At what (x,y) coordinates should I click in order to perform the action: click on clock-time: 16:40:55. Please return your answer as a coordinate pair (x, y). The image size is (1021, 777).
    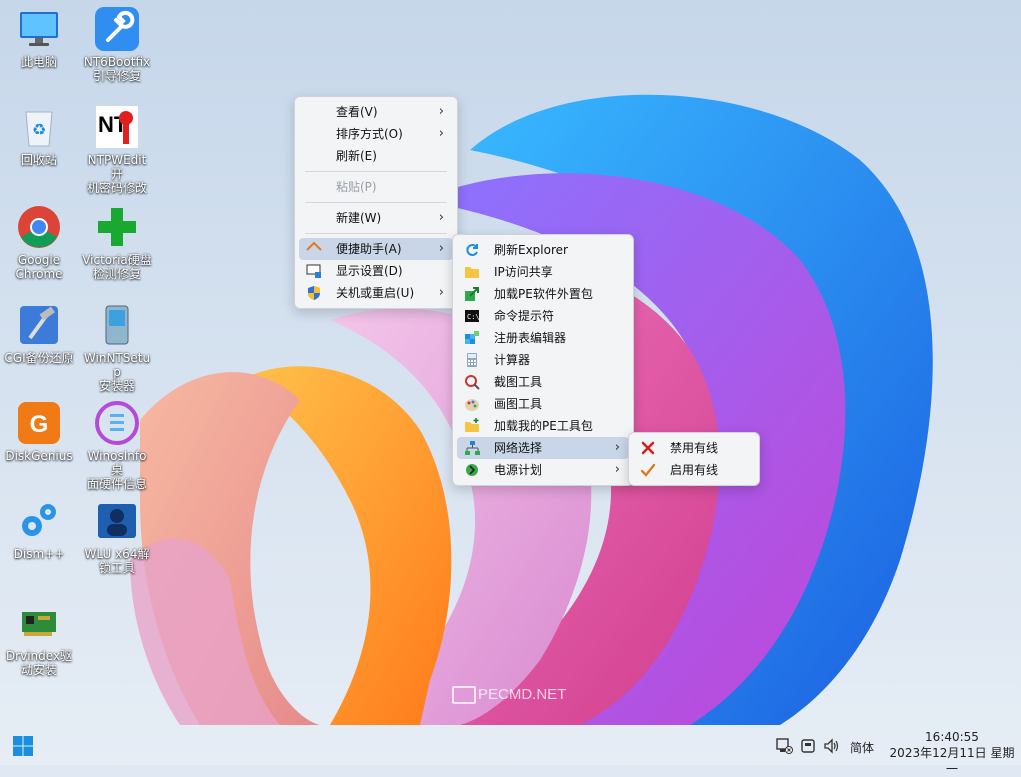
    Looking at the image, I should click on (952, 737).